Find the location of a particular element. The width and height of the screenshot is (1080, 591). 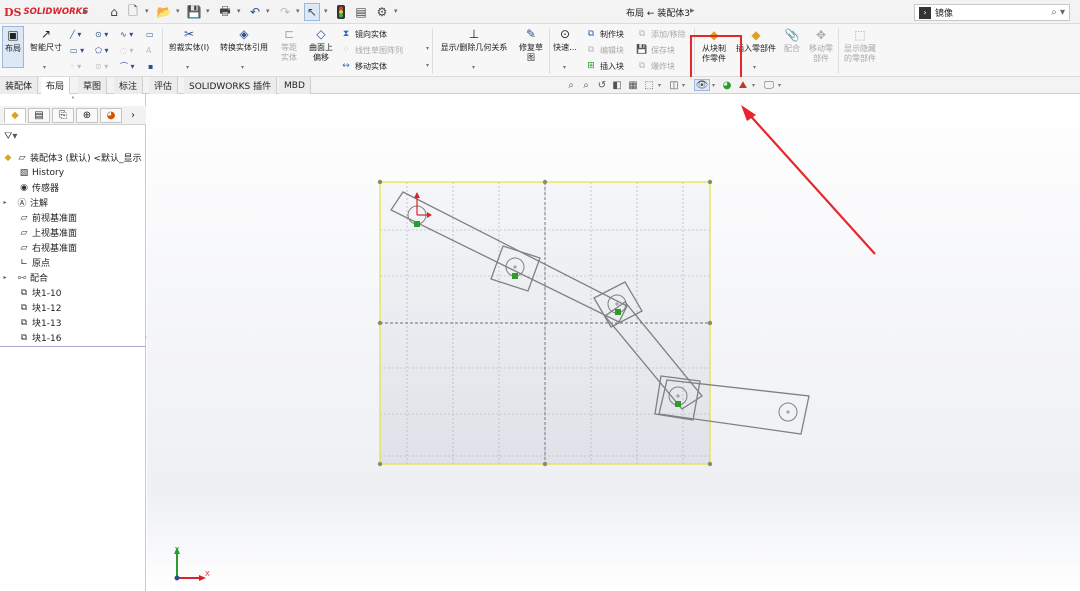

offset-entities-button: ⊏ 等距实体 is located at coordinates (289, 44).